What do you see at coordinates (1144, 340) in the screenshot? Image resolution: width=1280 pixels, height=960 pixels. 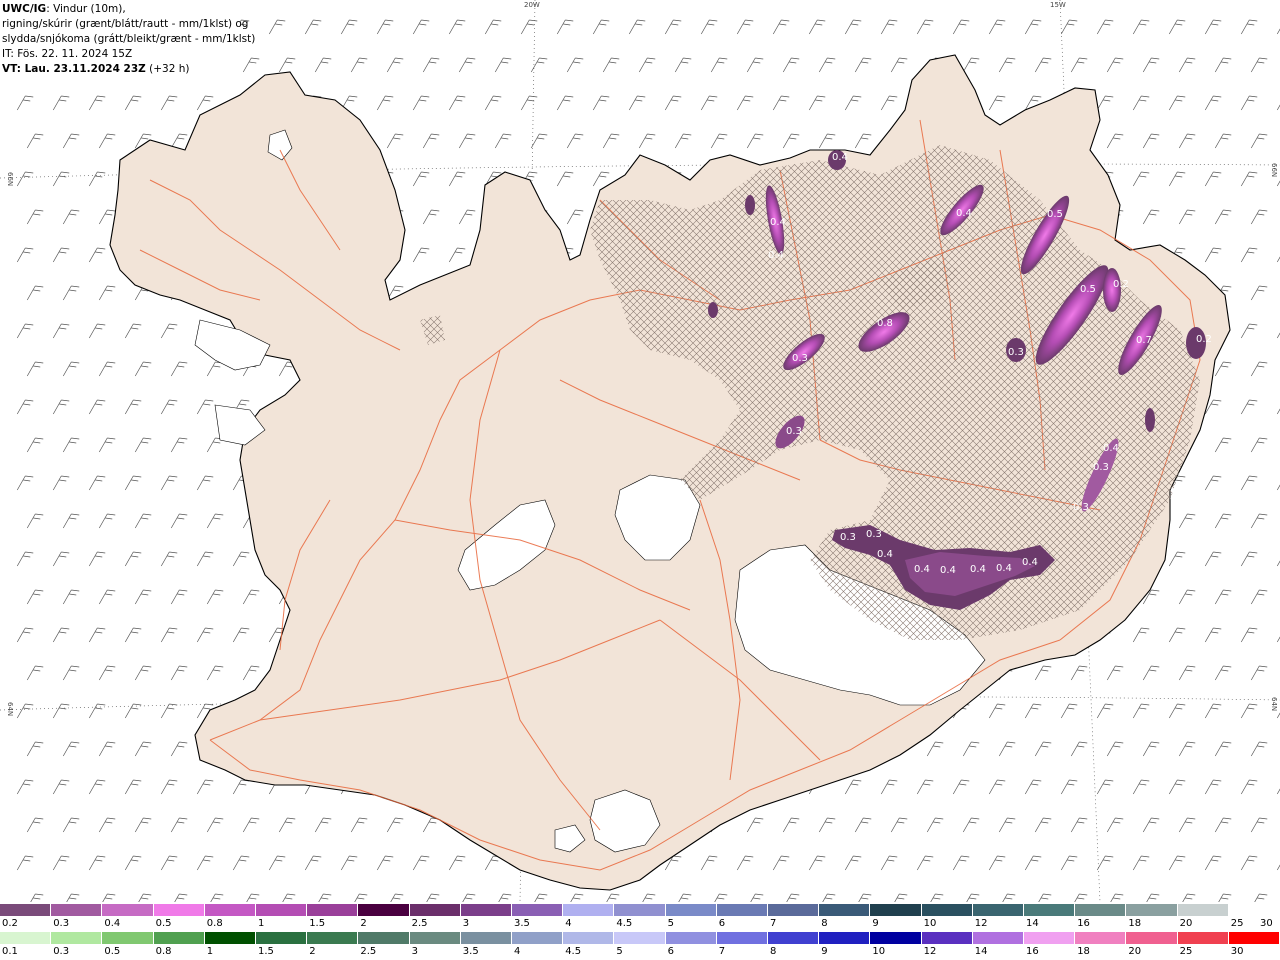 I see `map-value-label: 0.7` at bounding box center [1144, 340].